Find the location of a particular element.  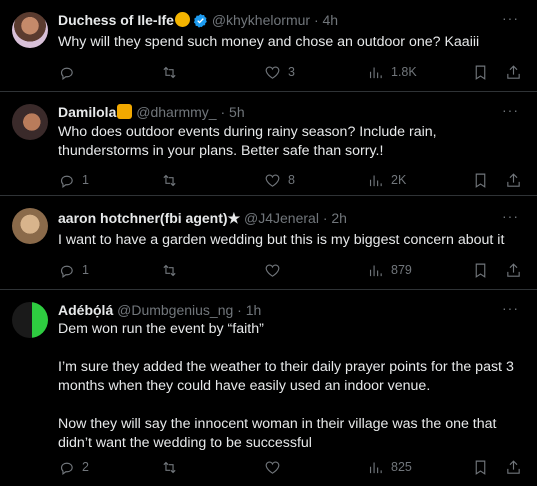

views-button: 1.8K is located at coordinates (392, 72).